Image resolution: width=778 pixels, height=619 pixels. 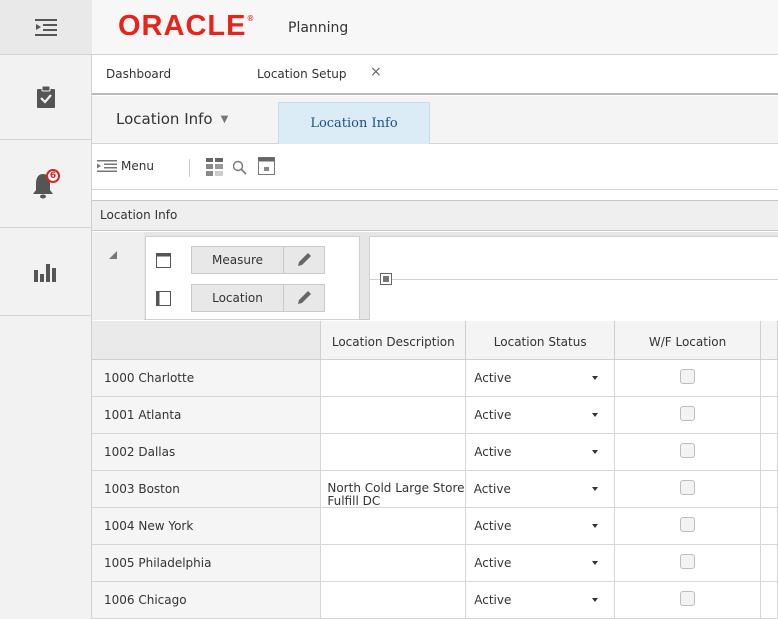 What do you see at coordinates (252, 278) in the screenshot?
I see `pivot-row-tiles: Measure Location` at bounding box center [252, 278].